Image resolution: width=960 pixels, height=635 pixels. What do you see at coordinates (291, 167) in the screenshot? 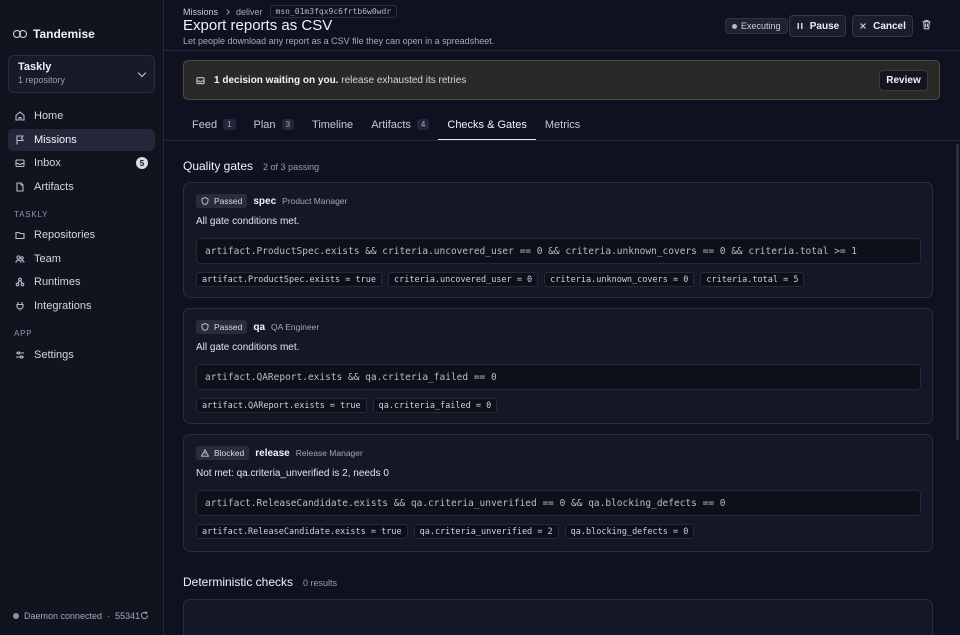
I see `section-summary: 2 of 3 passing` at bounding box center [291, 167].